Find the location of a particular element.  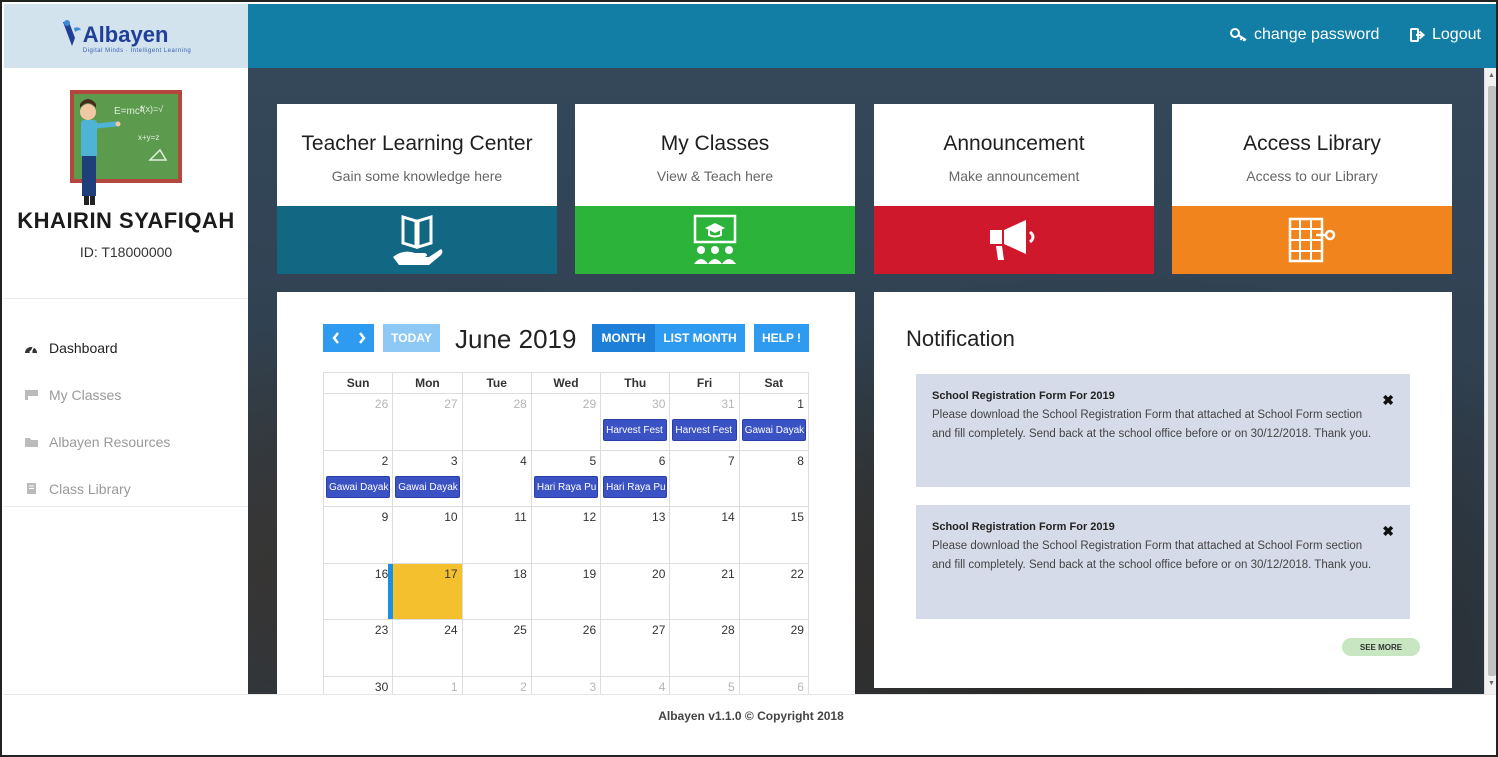

calendar-weekday-header: Sun Mon Tue Wed Thu Fri Sat is located at coordinates (566, 383).